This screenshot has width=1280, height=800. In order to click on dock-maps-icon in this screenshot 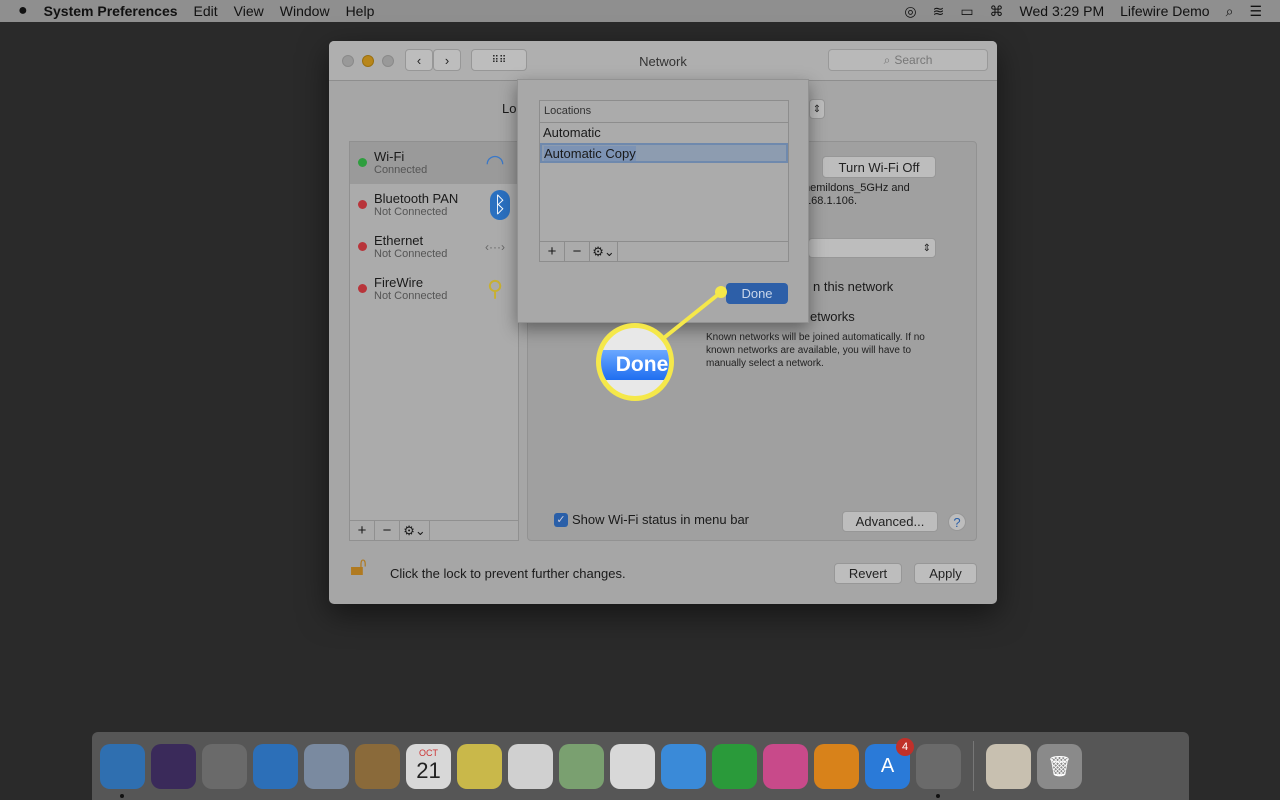, I will do `click(581, 766)`.